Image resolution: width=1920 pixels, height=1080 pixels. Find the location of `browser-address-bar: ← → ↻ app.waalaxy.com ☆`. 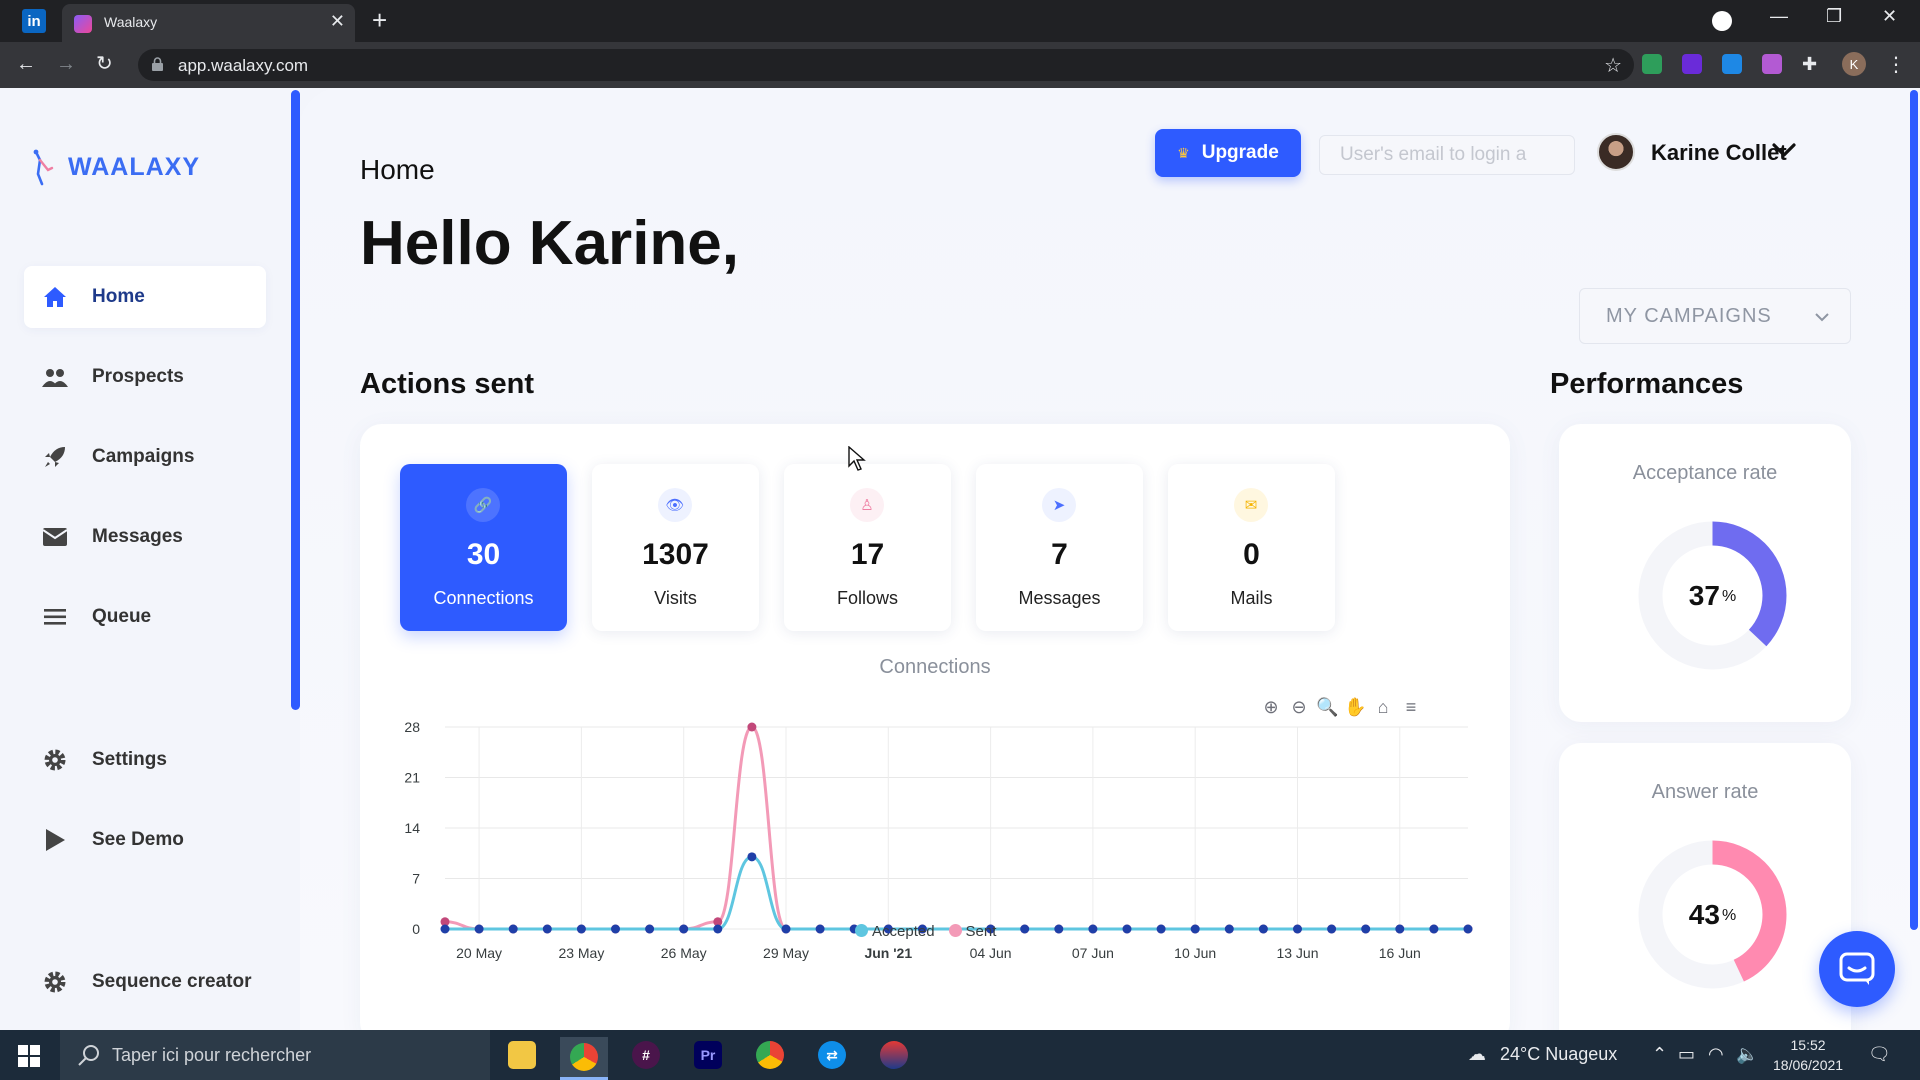

browser-address-bar: ← → ↻ app.waalaxy.com ☆ is located at coordinates (960, 65).